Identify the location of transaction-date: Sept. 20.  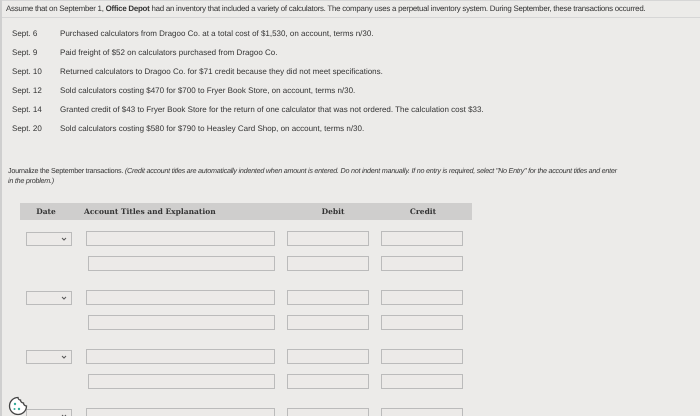
(27, 128).